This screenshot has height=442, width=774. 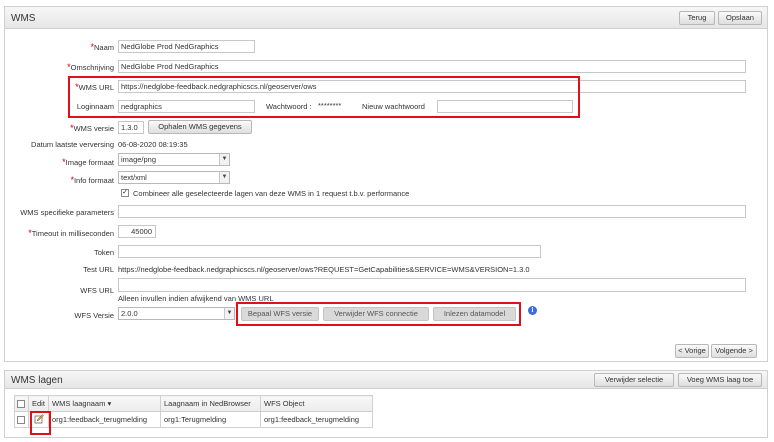 I want to click on save-button: Opslaan, so click(x=740, y=18).